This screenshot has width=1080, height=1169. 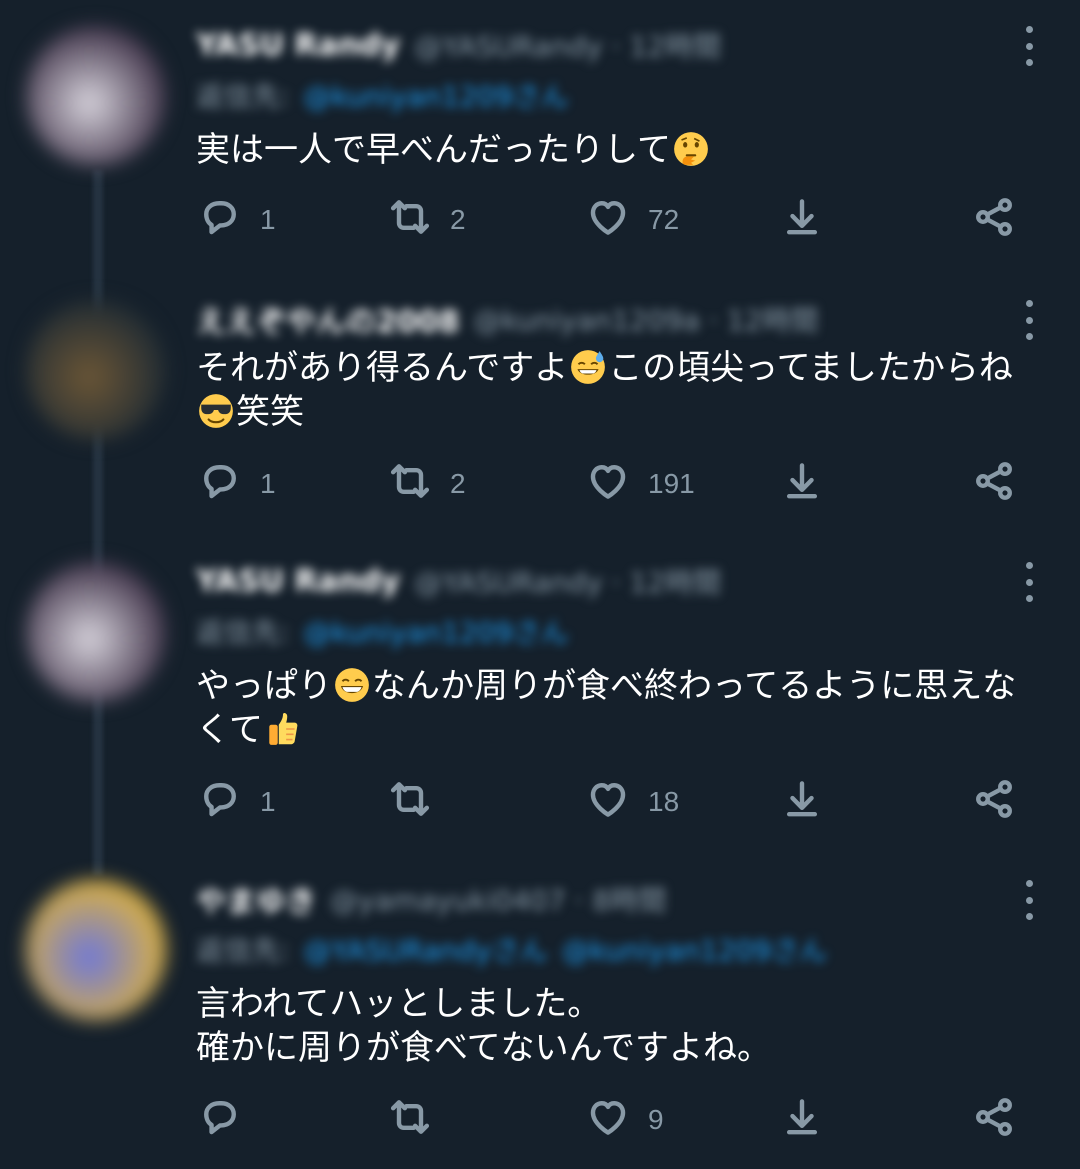 What do you see at coordinates (256, 899) in the screenshot?
I see `display-name: やまゆき` at bounding box center [256, 899].